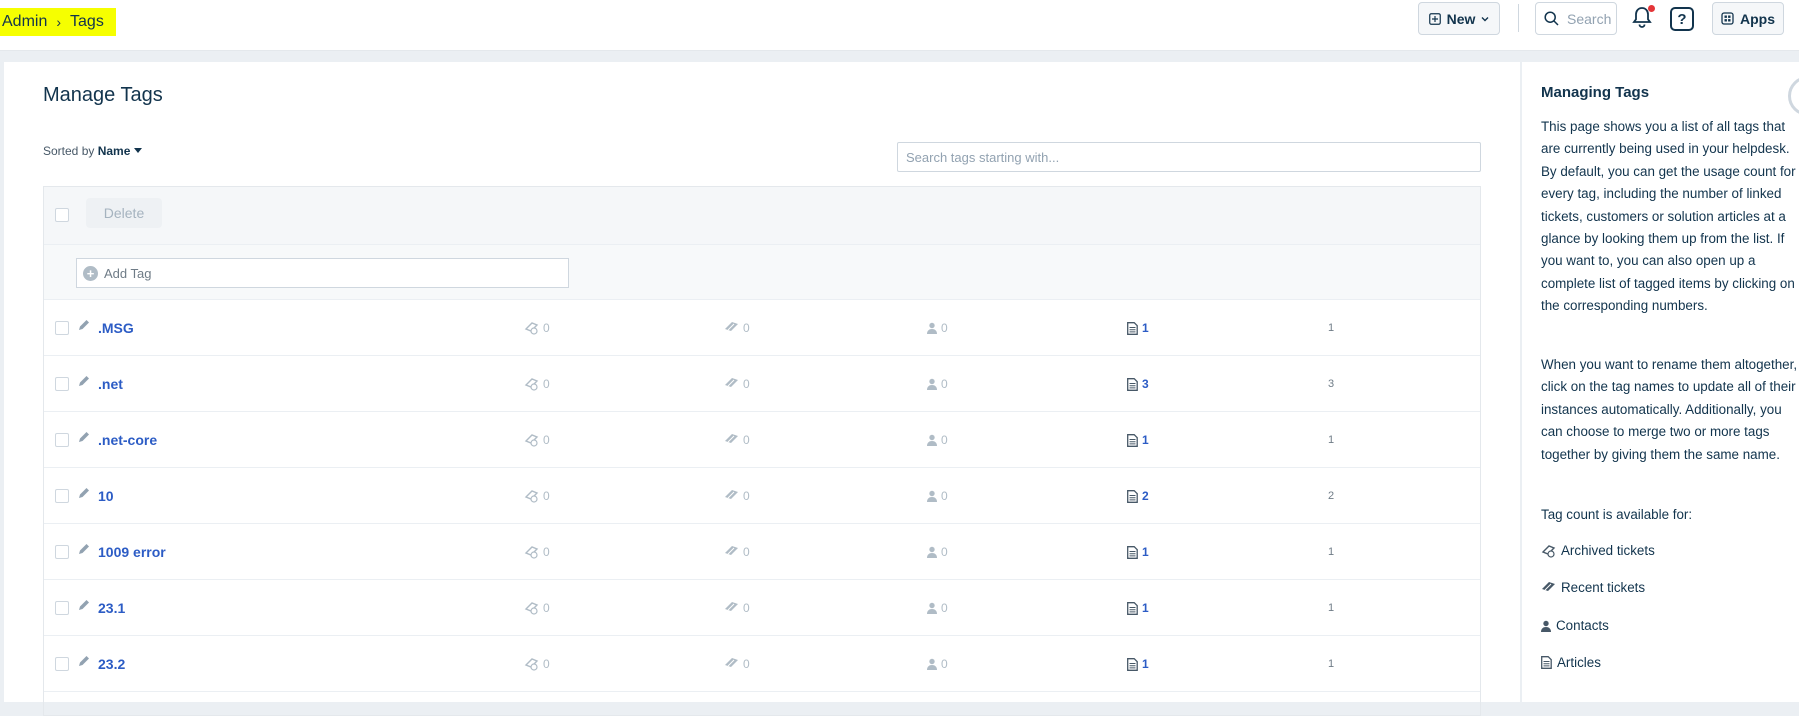 The height and width of the screenshot is (716, 1799). I want to click on tag-name-link: .net-core, so click(127, 440).